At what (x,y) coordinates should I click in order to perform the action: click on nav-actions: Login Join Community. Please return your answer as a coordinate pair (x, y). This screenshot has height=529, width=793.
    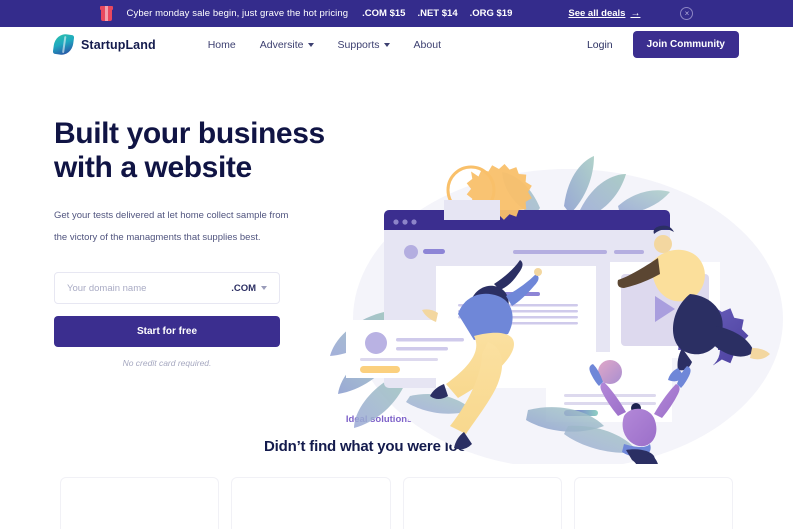
    Looking at the image, I should click on (663, 44).